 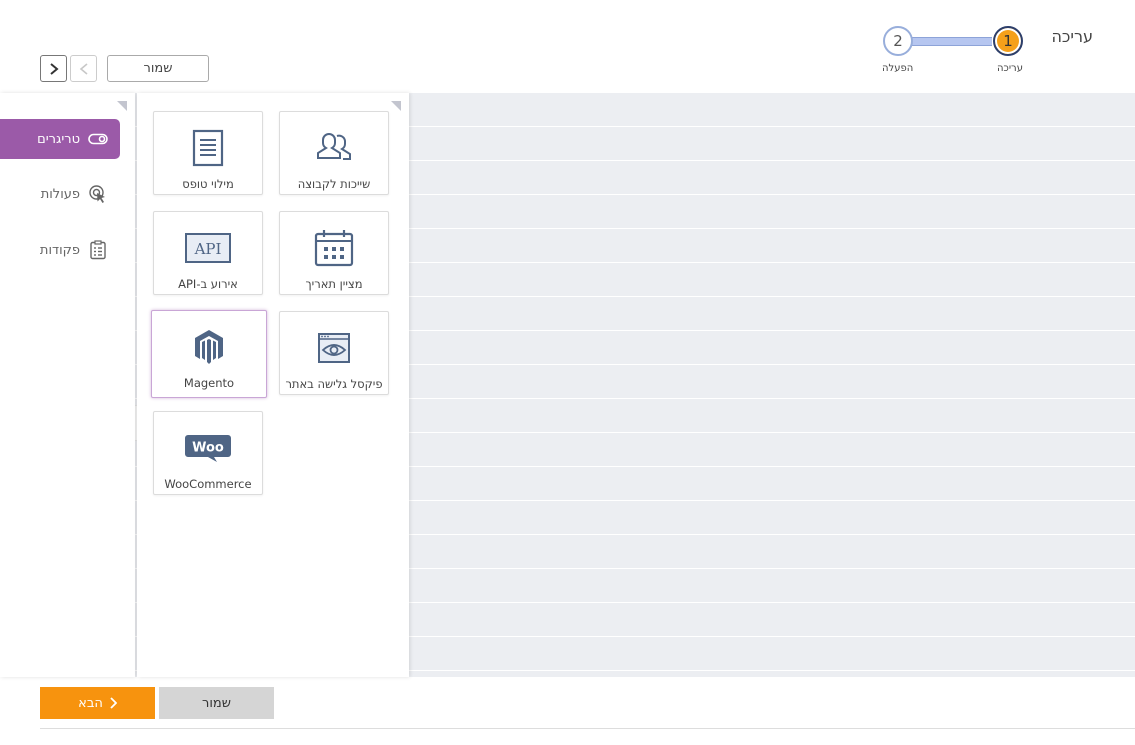 What do you see at coordinates (1072, 36) in the screenshot?
I see `page-title: עריכה` at bounding box center [1072, 36].